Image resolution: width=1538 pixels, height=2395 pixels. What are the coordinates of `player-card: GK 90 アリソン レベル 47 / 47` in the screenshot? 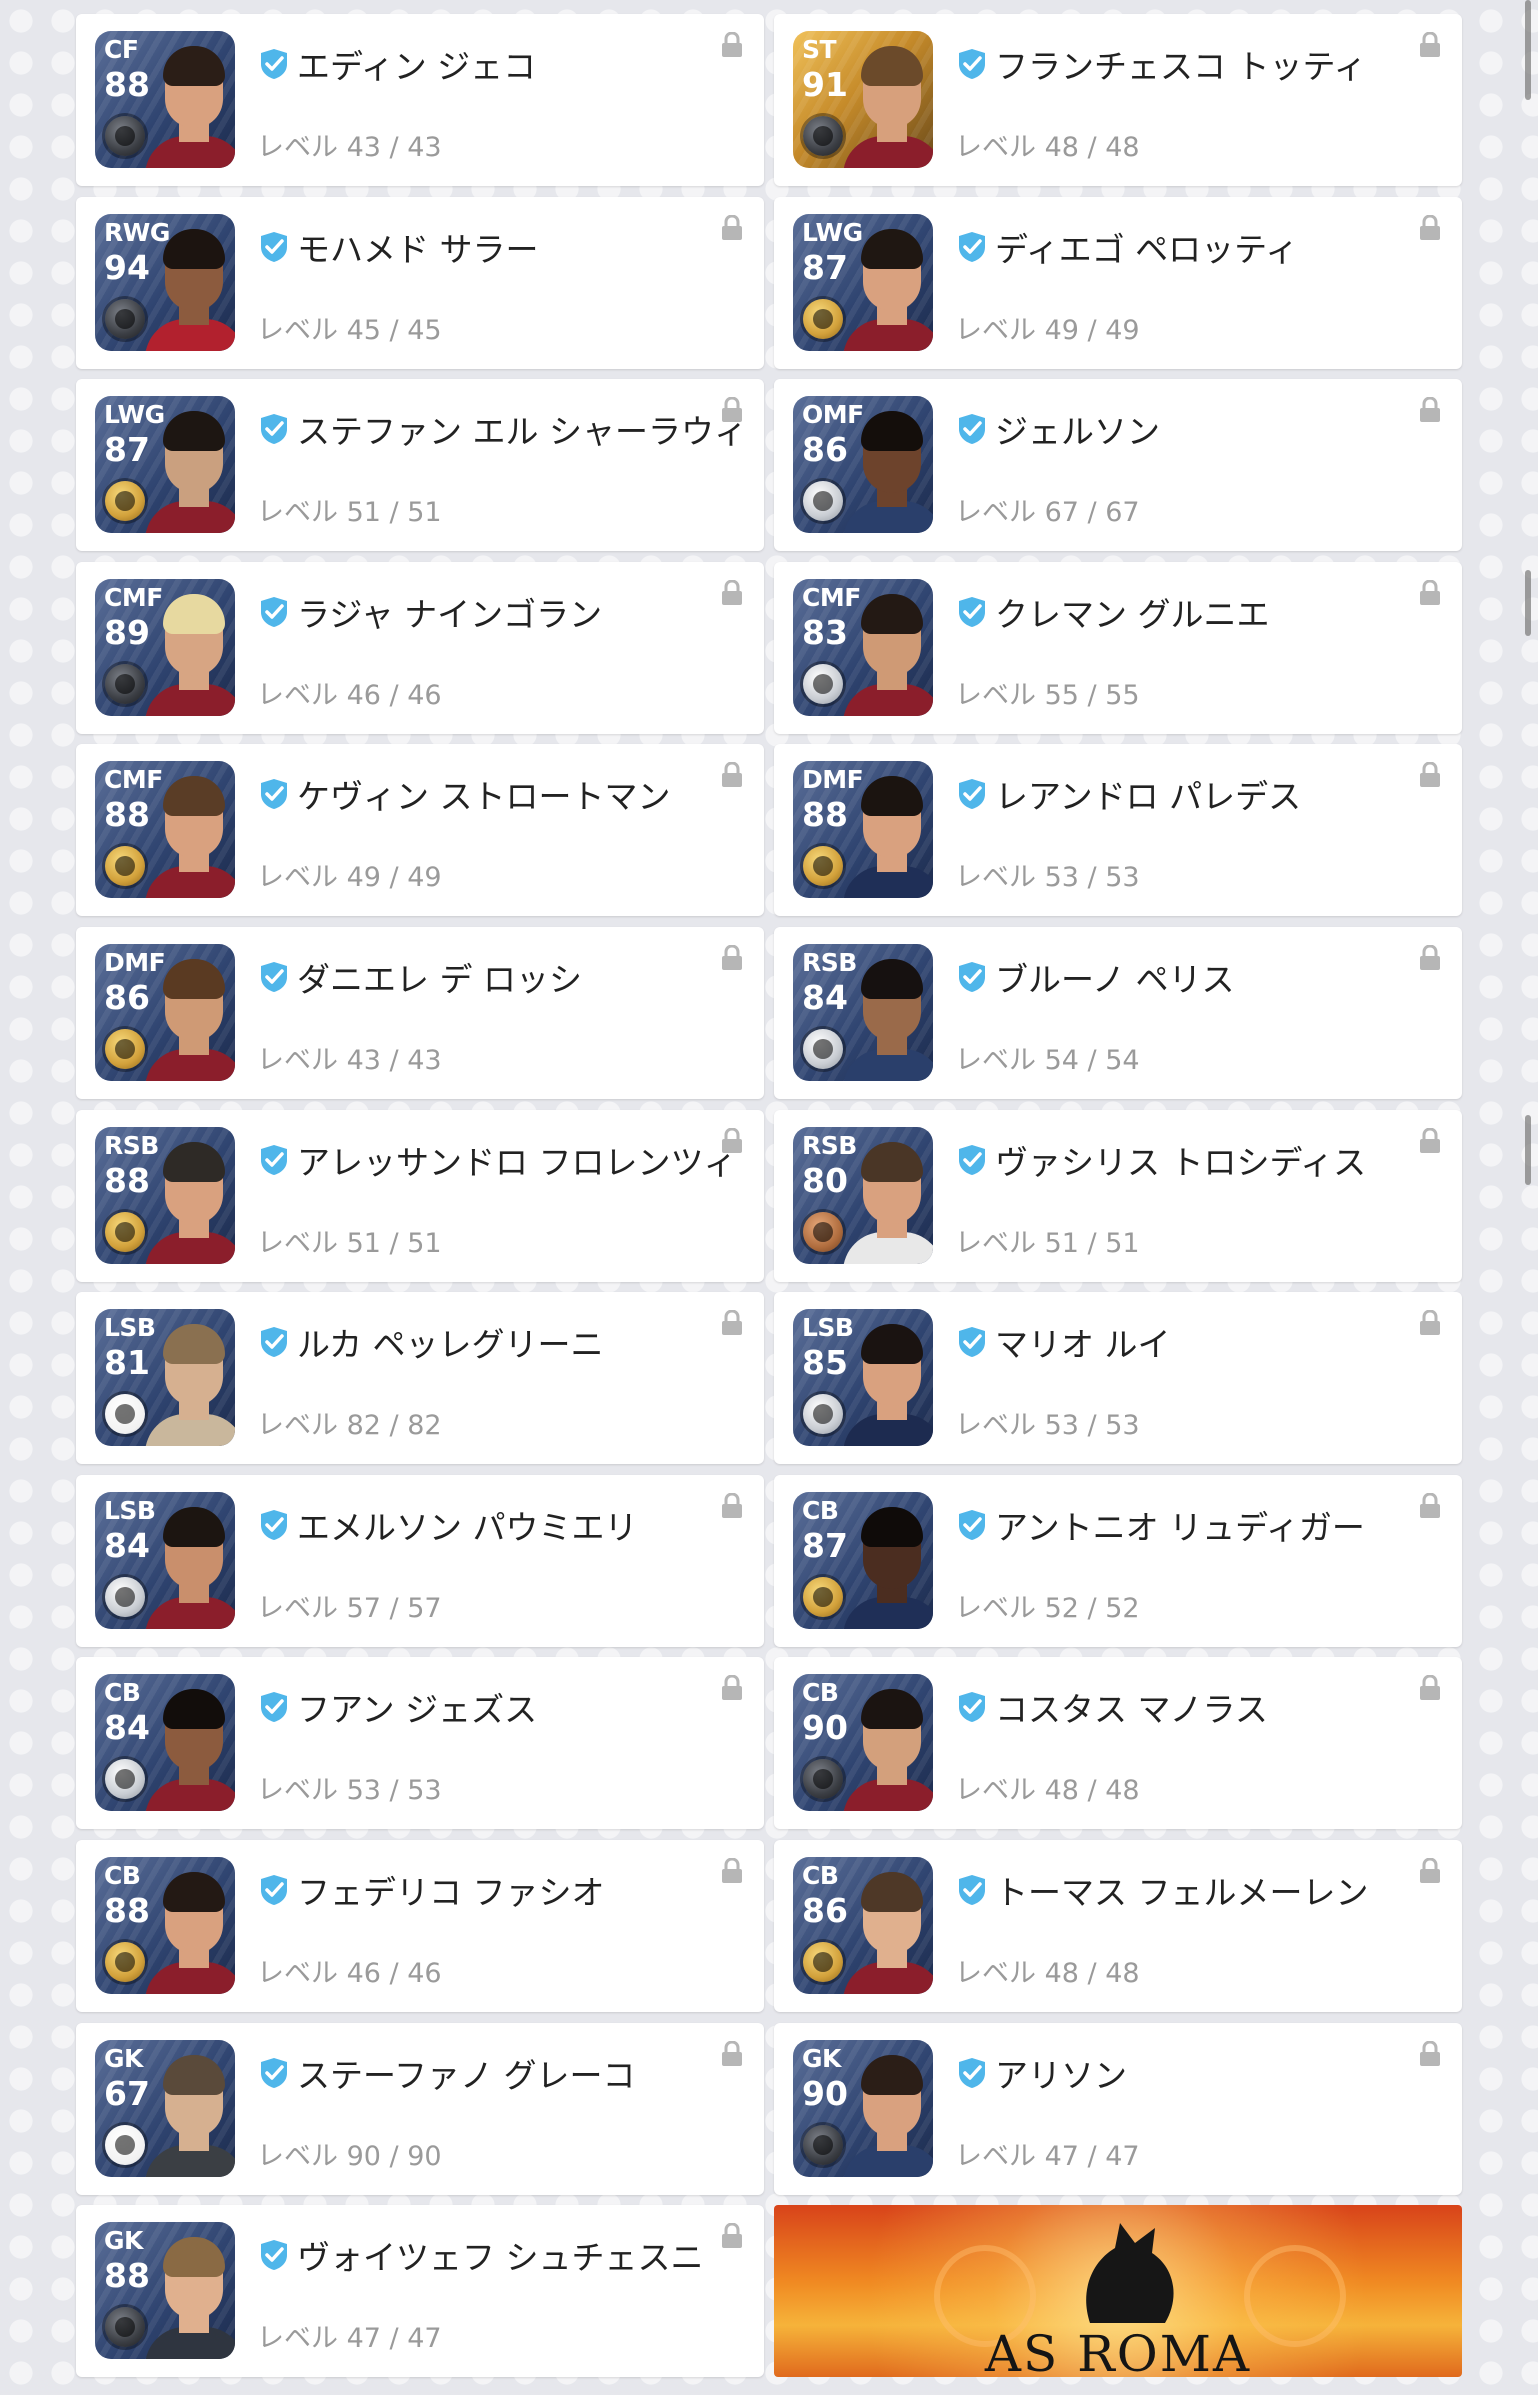 It's located at (1118, 2108).